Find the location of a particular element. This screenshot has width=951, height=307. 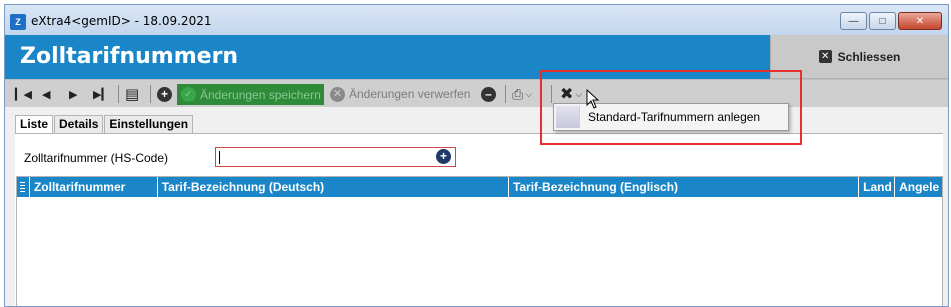

minus-circle-icon: – is located at coordinates (488, 94).